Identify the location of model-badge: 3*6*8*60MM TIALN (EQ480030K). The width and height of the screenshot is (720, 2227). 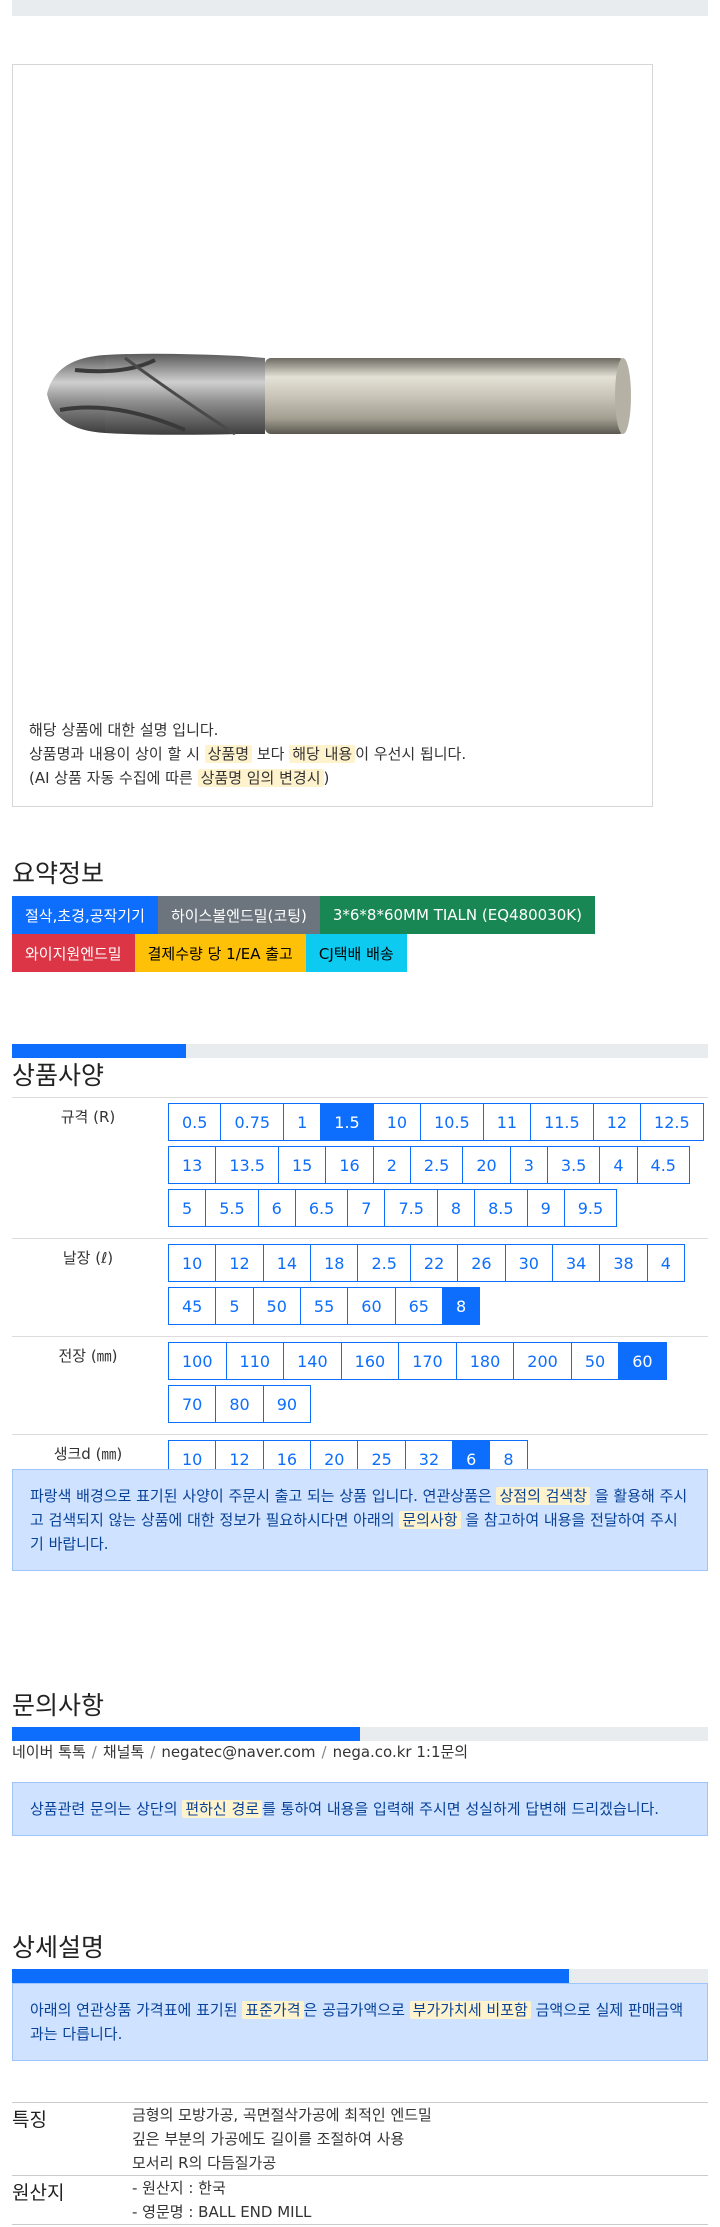
(457, 915).